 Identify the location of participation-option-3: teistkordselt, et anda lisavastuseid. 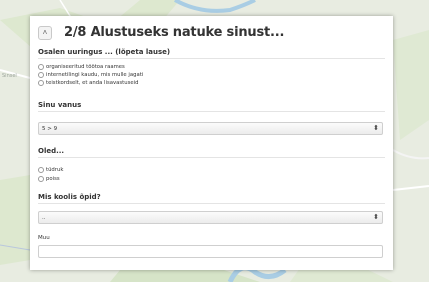
(88, 83).